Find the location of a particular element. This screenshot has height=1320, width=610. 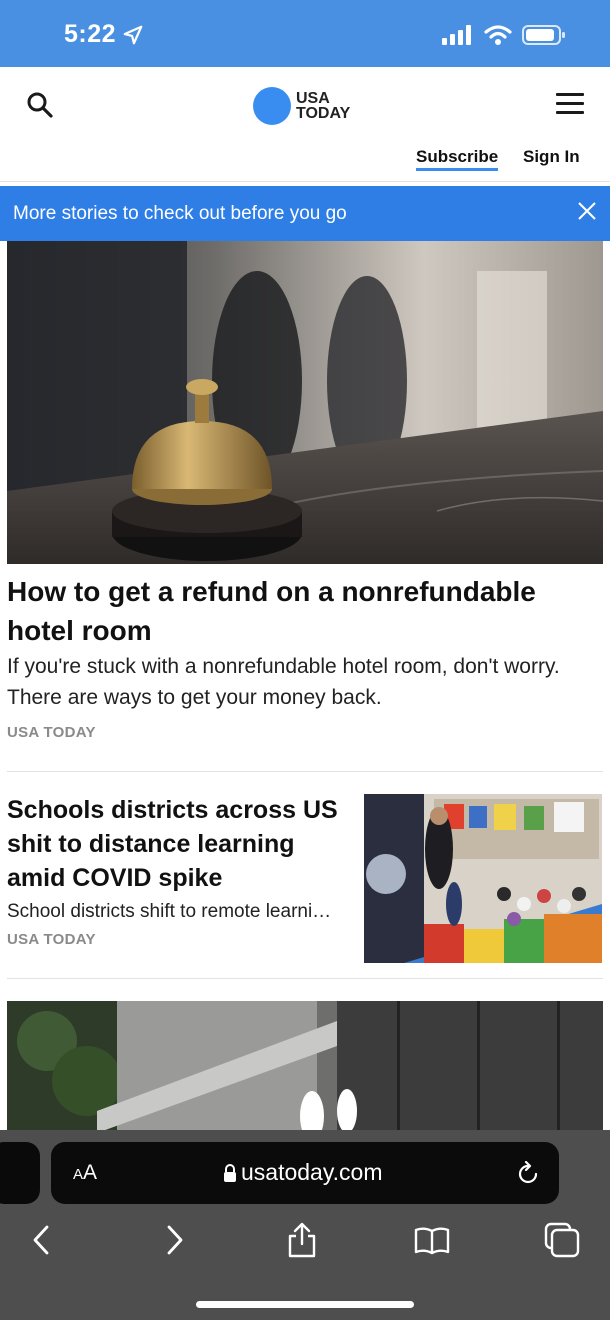

banner-text: More stories to check out before you go is located at coordinates (180, 213).